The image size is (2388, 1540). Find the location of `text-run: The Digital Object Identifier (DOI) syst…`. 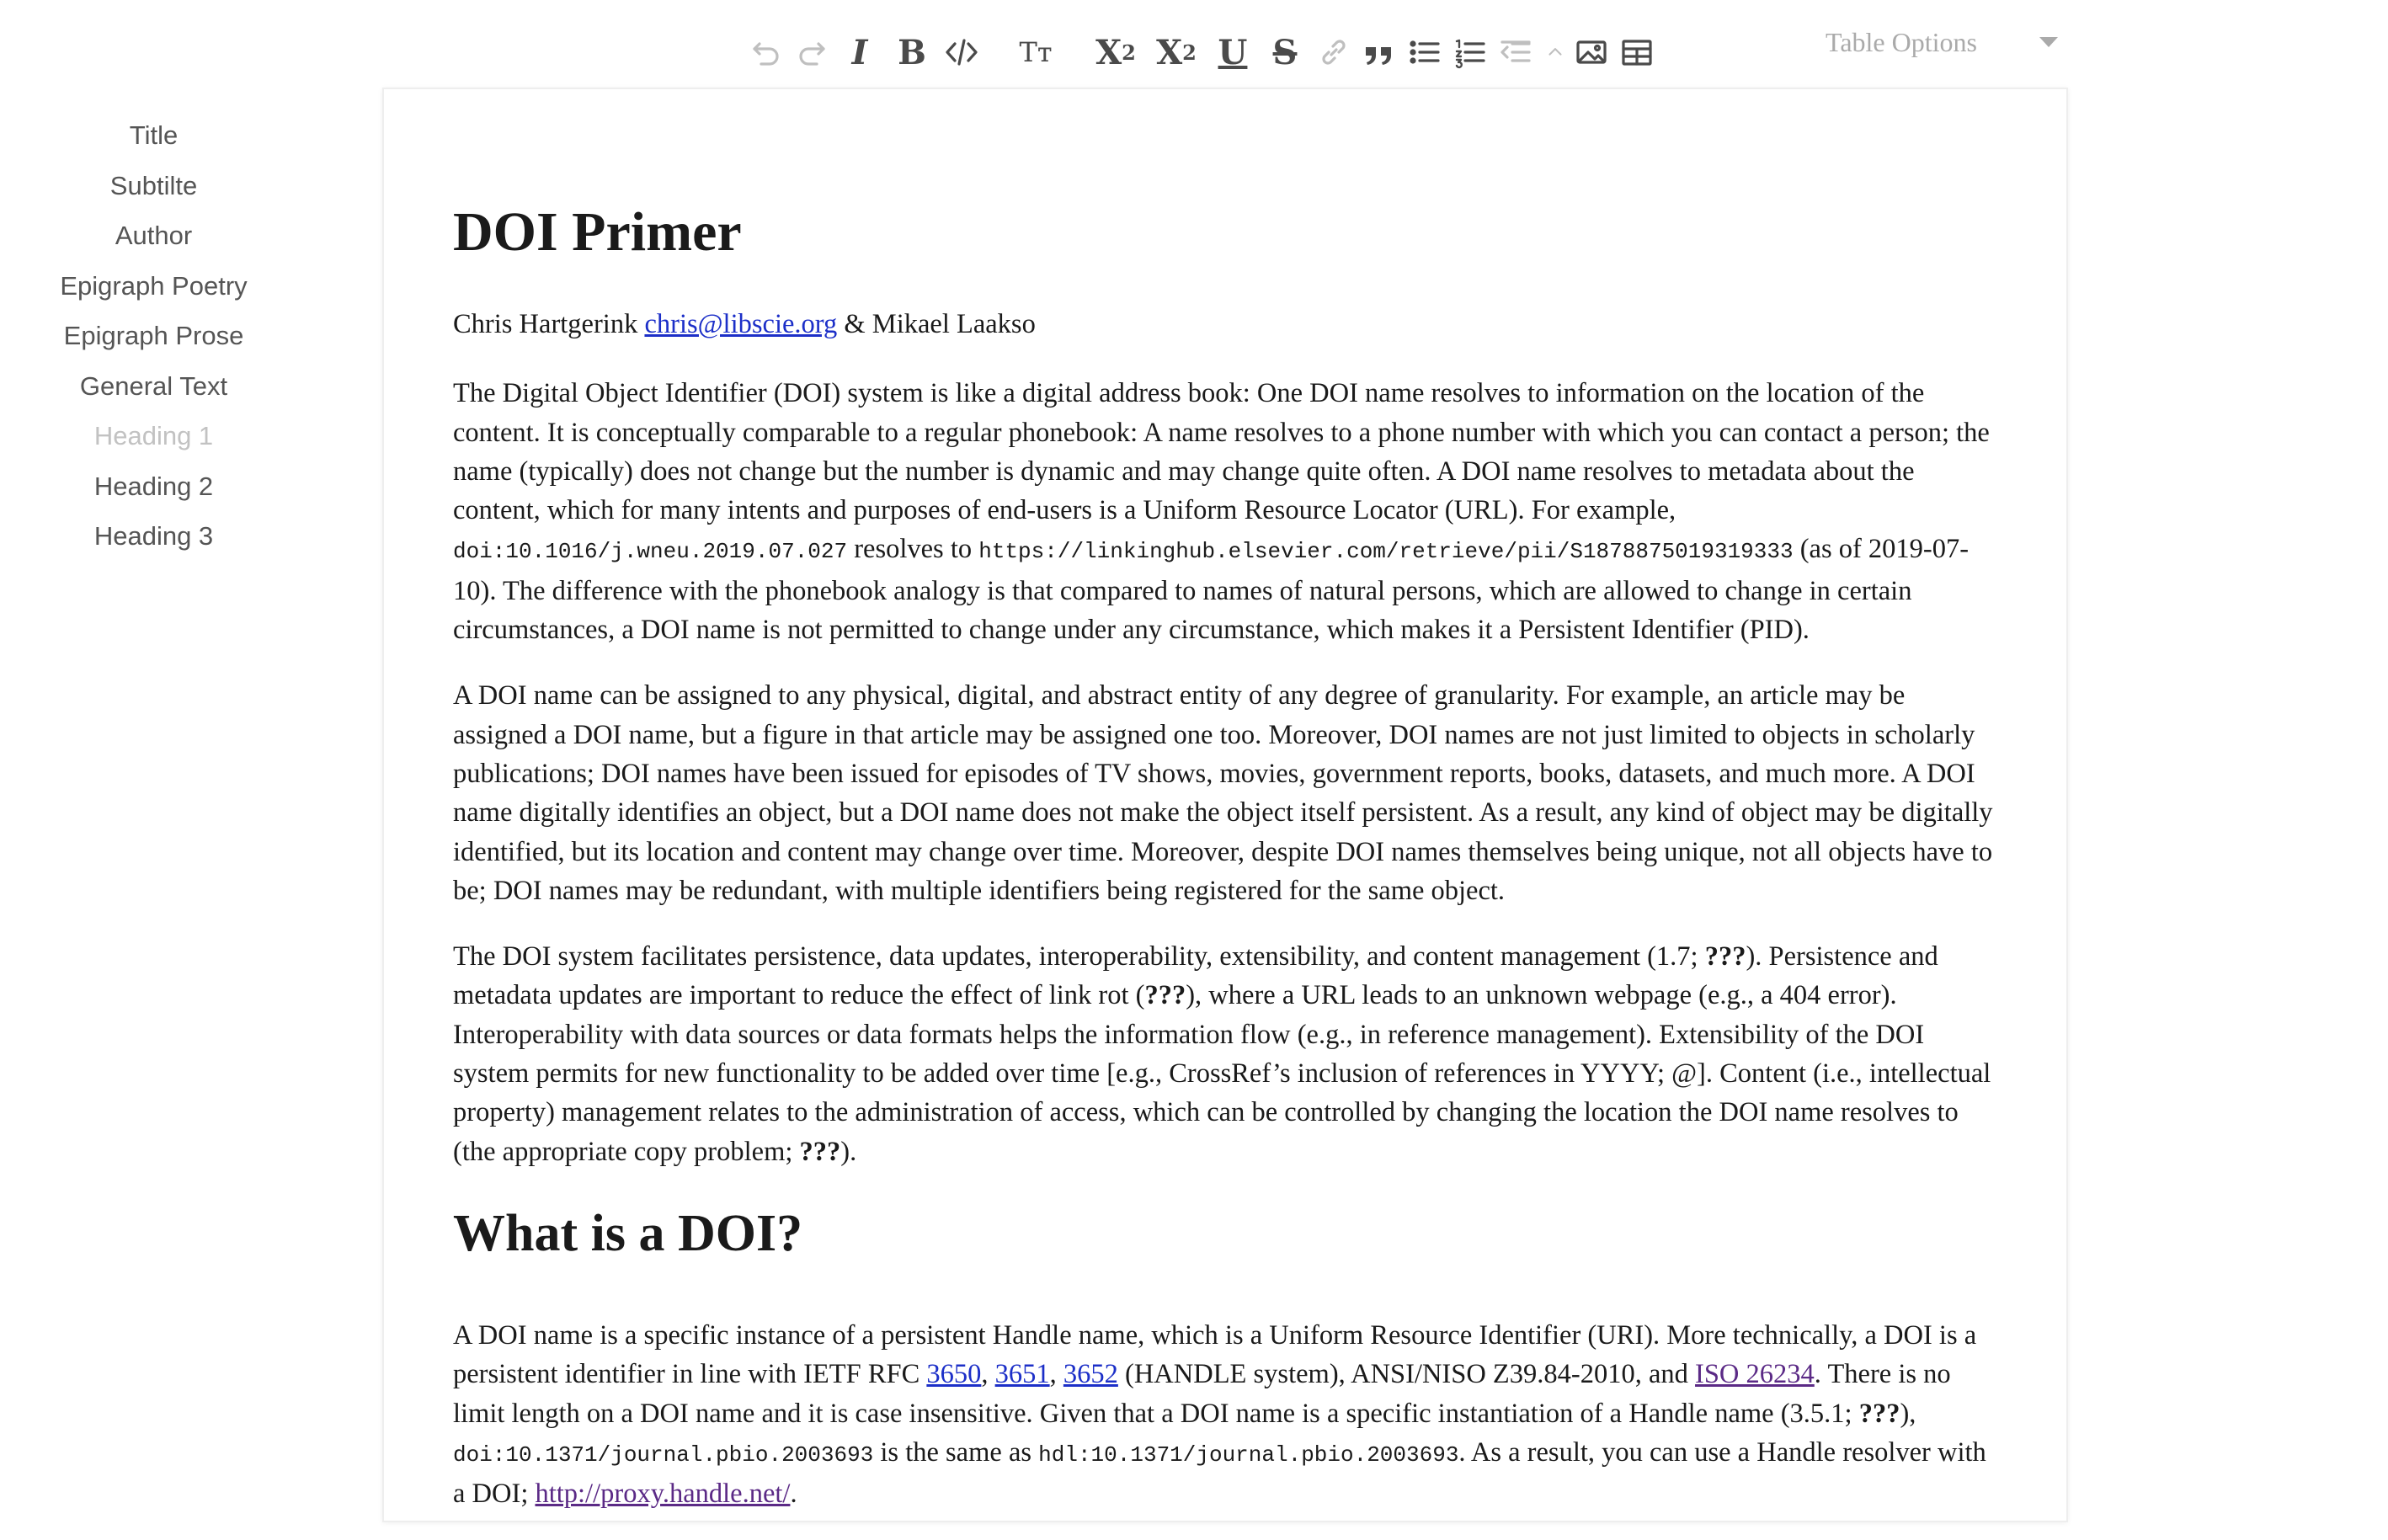

text-run: The Digital Object Identifier (DOI) syst… is located at coordinates (1221, 452).